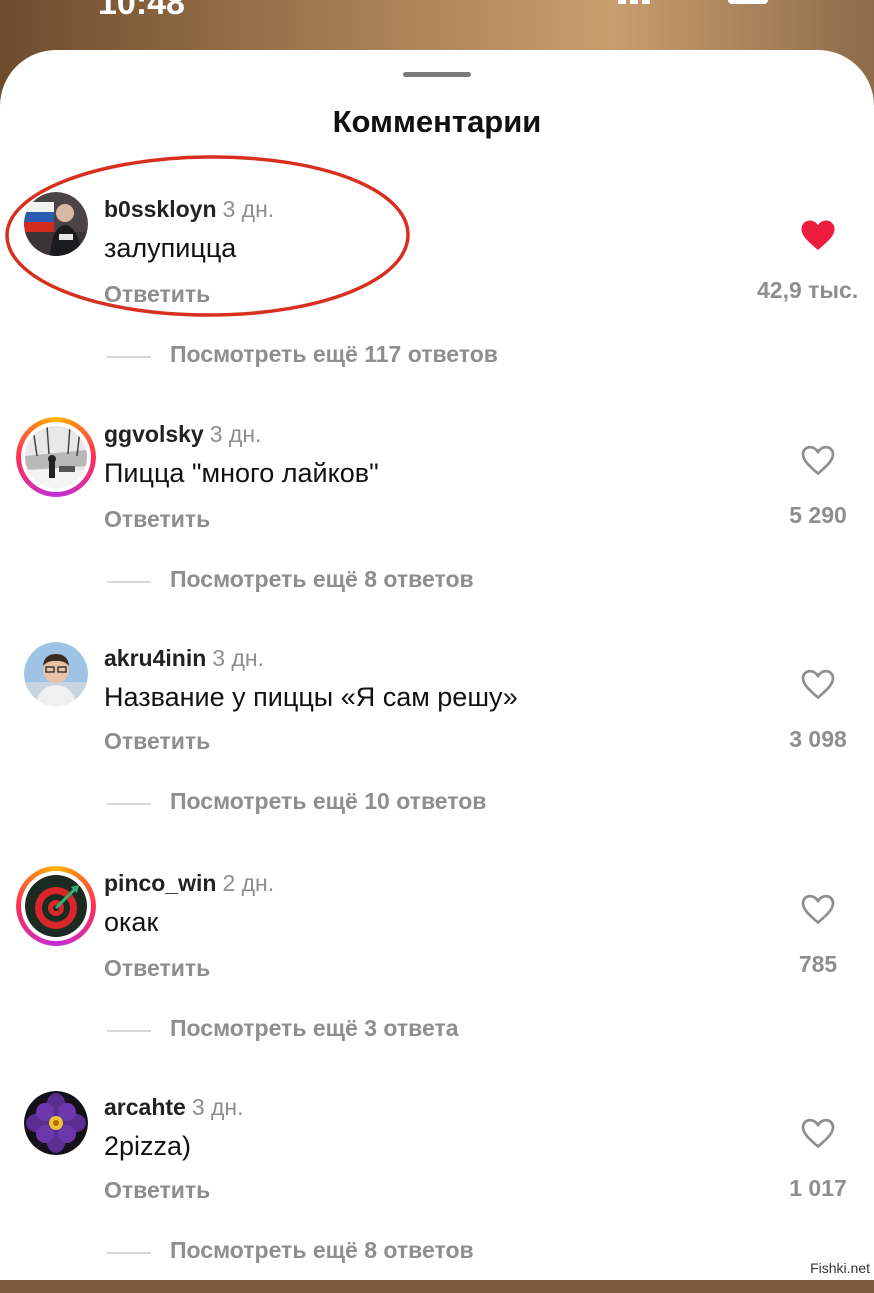 The width and height of the screenshot is (874, 1293). I want to click on sheet-drag-handle, so click(437, 74).